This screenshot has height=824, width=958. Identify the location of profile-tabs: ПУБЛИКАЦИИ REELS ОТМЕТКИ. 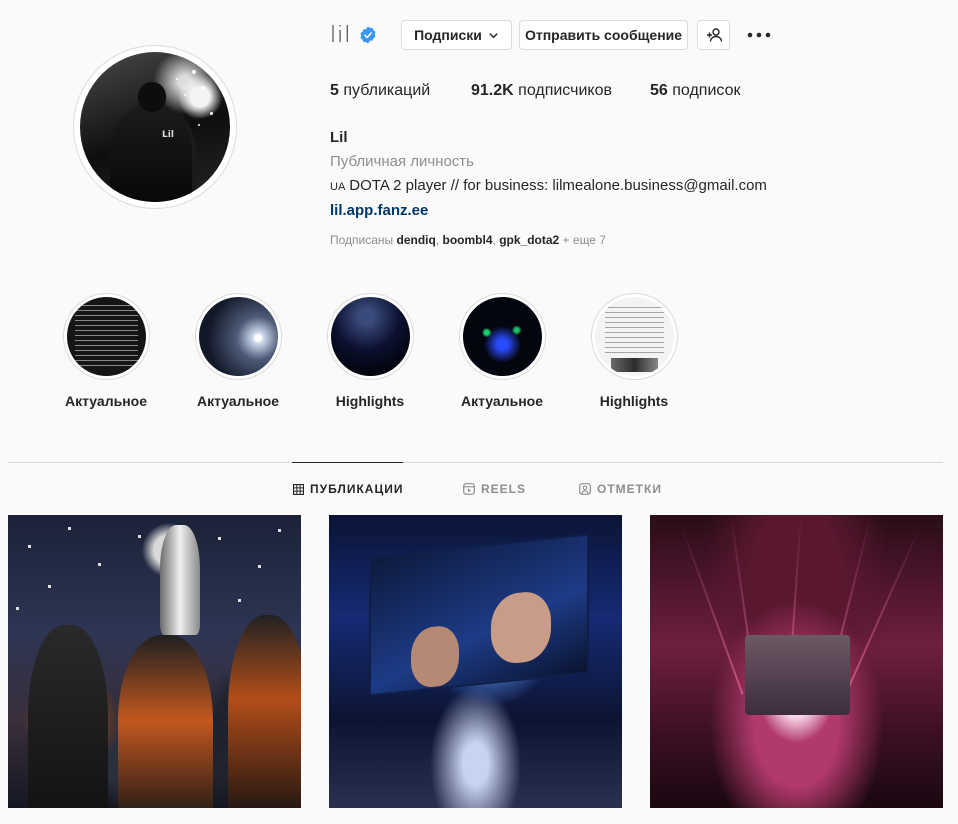
(479, 490).